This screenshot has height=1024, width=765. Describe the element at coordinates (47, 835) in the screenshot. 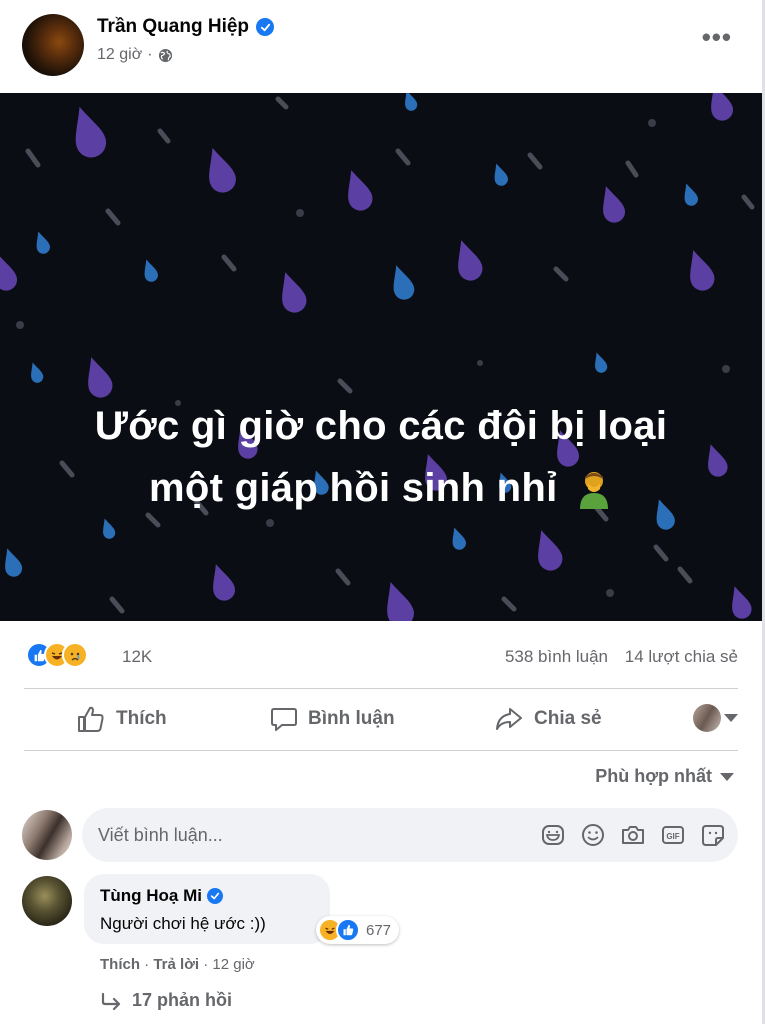

I see `current-user-avatar` at that location.